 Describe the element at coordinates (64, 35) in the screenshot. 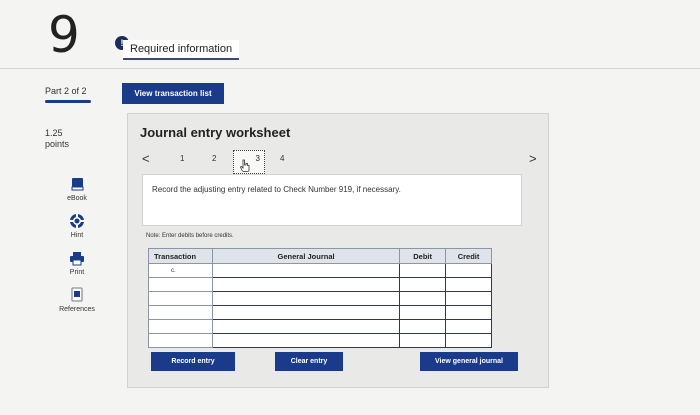

I see `question-number: 9` at that location.